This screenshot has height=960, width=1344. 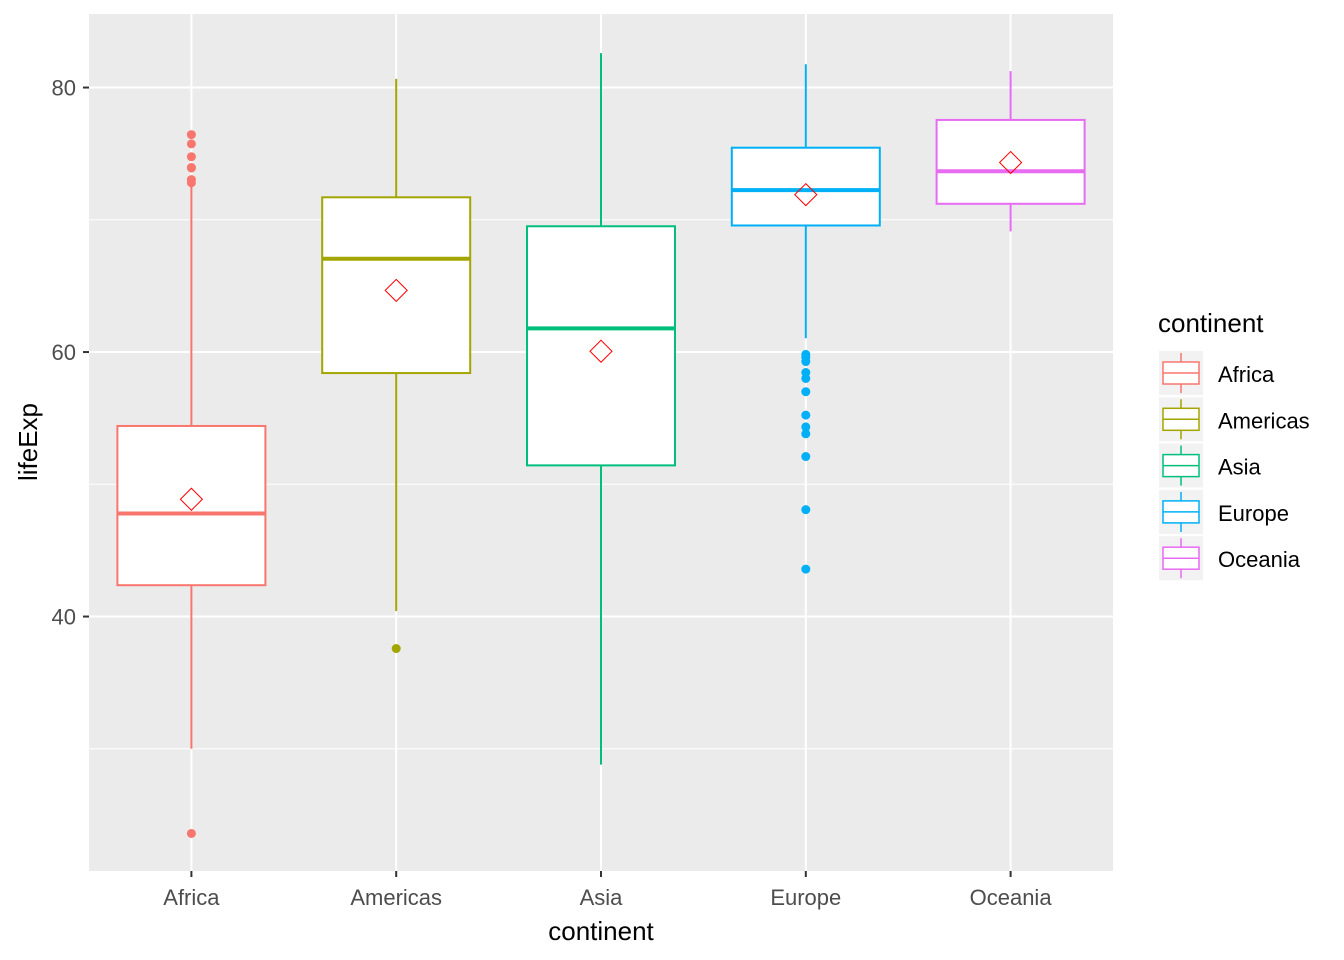 What do you see at coordinates (1217, 373) in the screenshot?
I see `legend-item-africa: Africa` at bounding box center [1217, 373].